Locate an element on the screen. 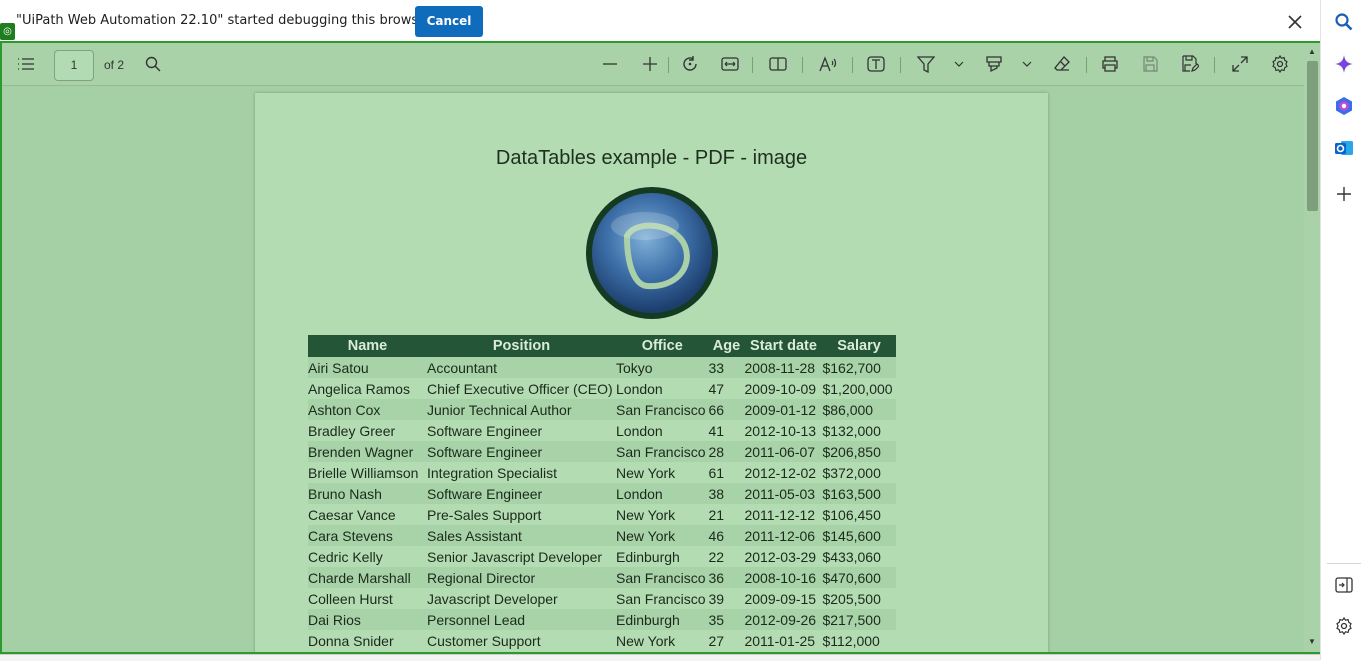 The height and width of the screenshot is (661, 1366). document-title: DataTables example - PDF - image is located at coordinates (651, 158).